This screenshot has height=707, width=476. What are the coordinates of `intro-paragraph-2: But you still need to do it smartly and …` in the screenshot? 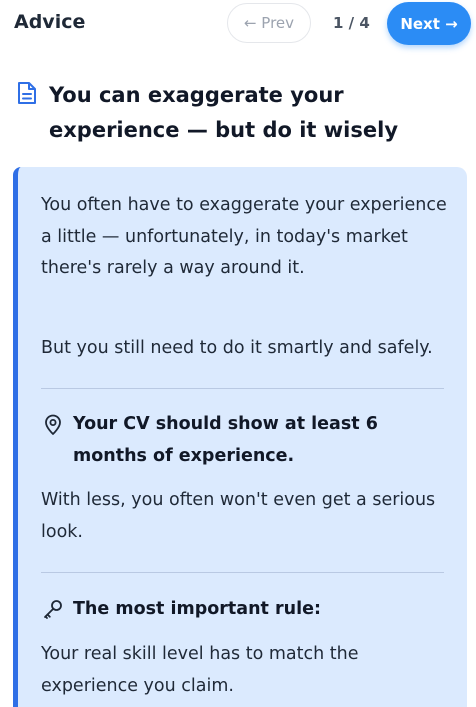 It's located at (237, 348).